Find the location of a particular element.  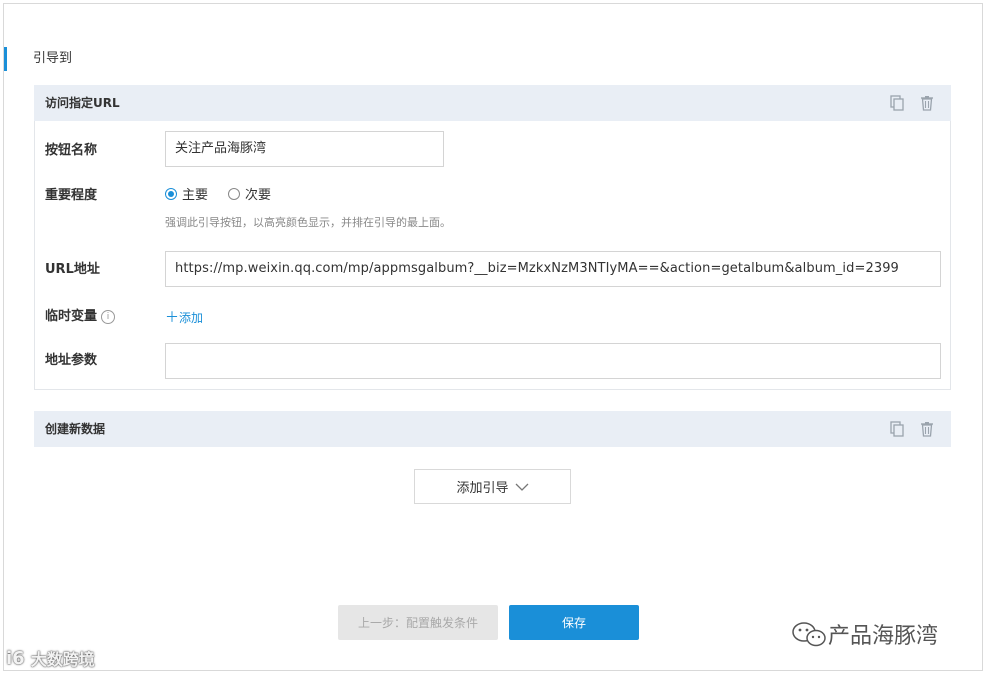

radio-secondary-label: 次要 is located at coordinates (258, 195).